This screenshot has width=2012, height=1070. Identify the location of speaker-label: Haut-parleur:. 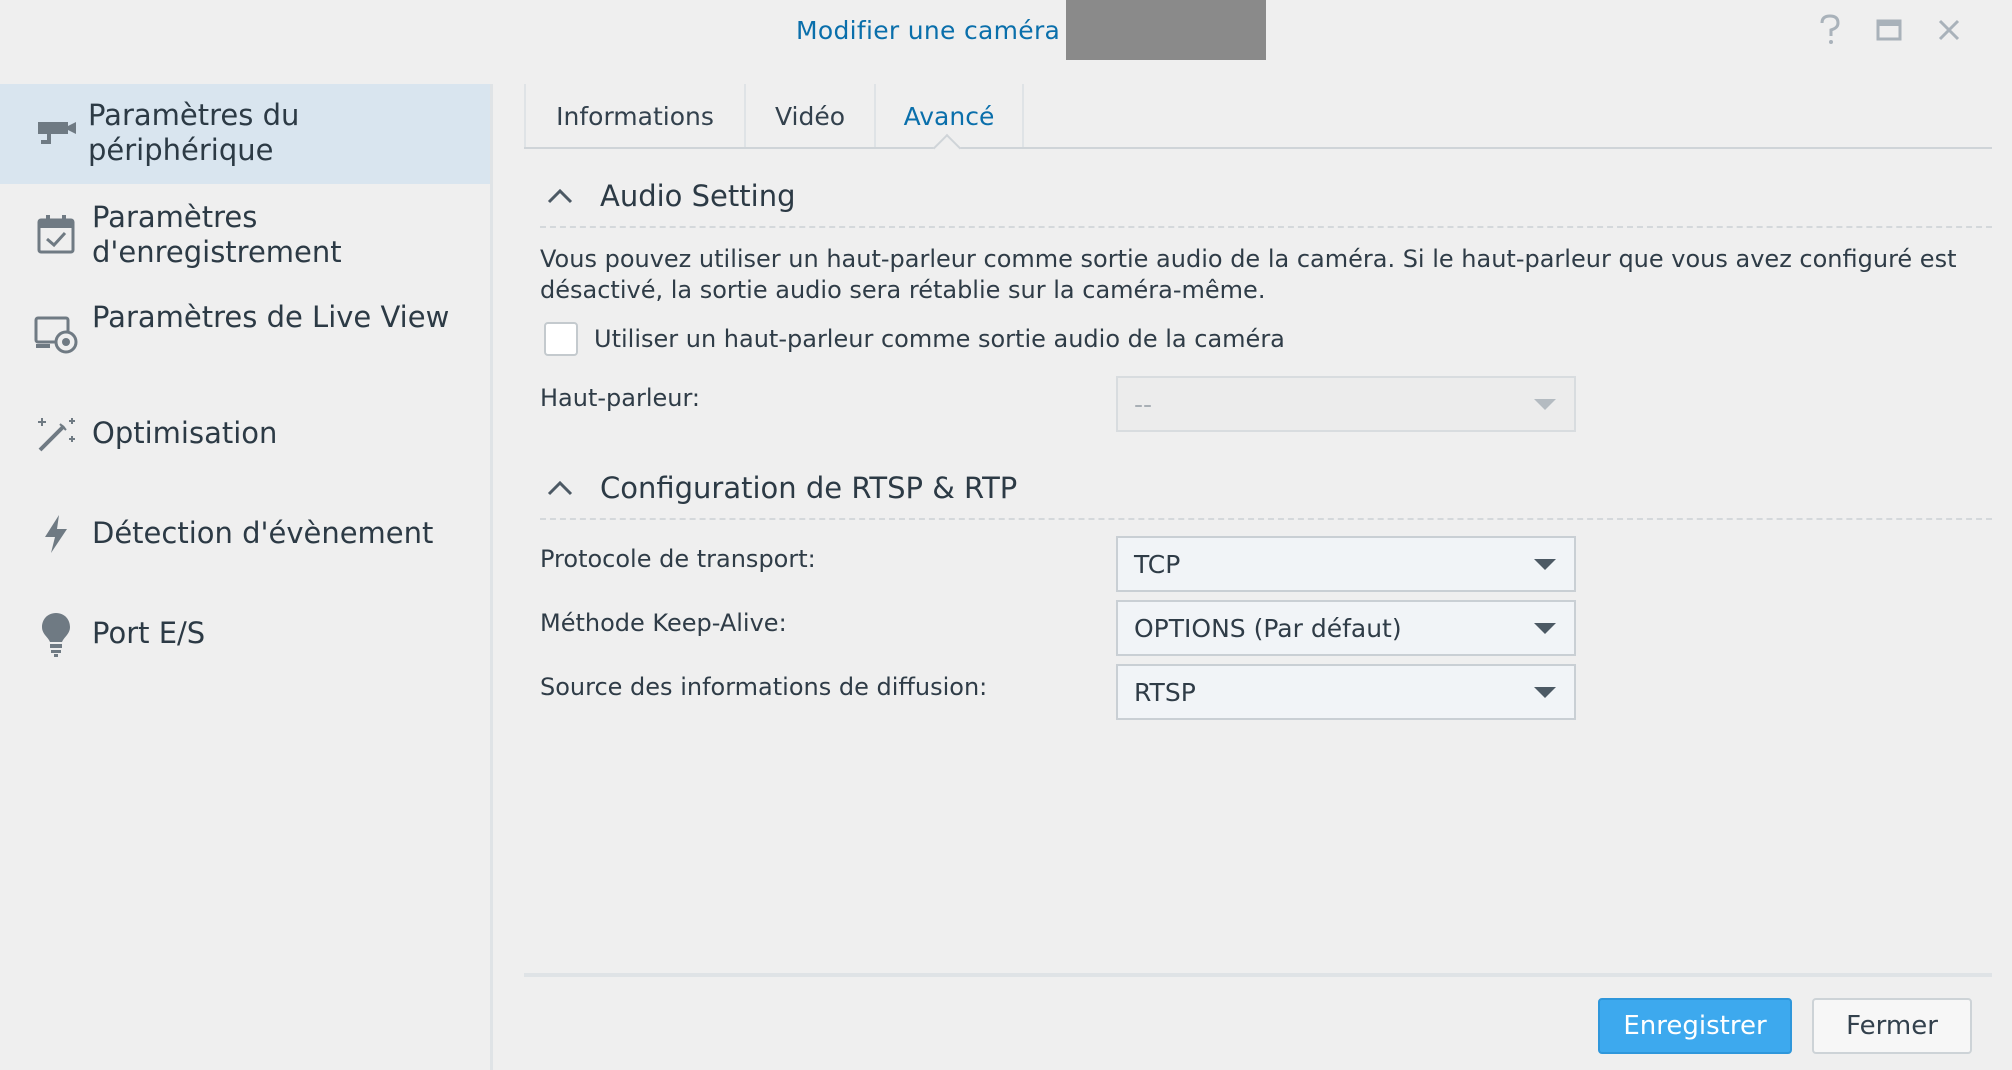
(620, 398).